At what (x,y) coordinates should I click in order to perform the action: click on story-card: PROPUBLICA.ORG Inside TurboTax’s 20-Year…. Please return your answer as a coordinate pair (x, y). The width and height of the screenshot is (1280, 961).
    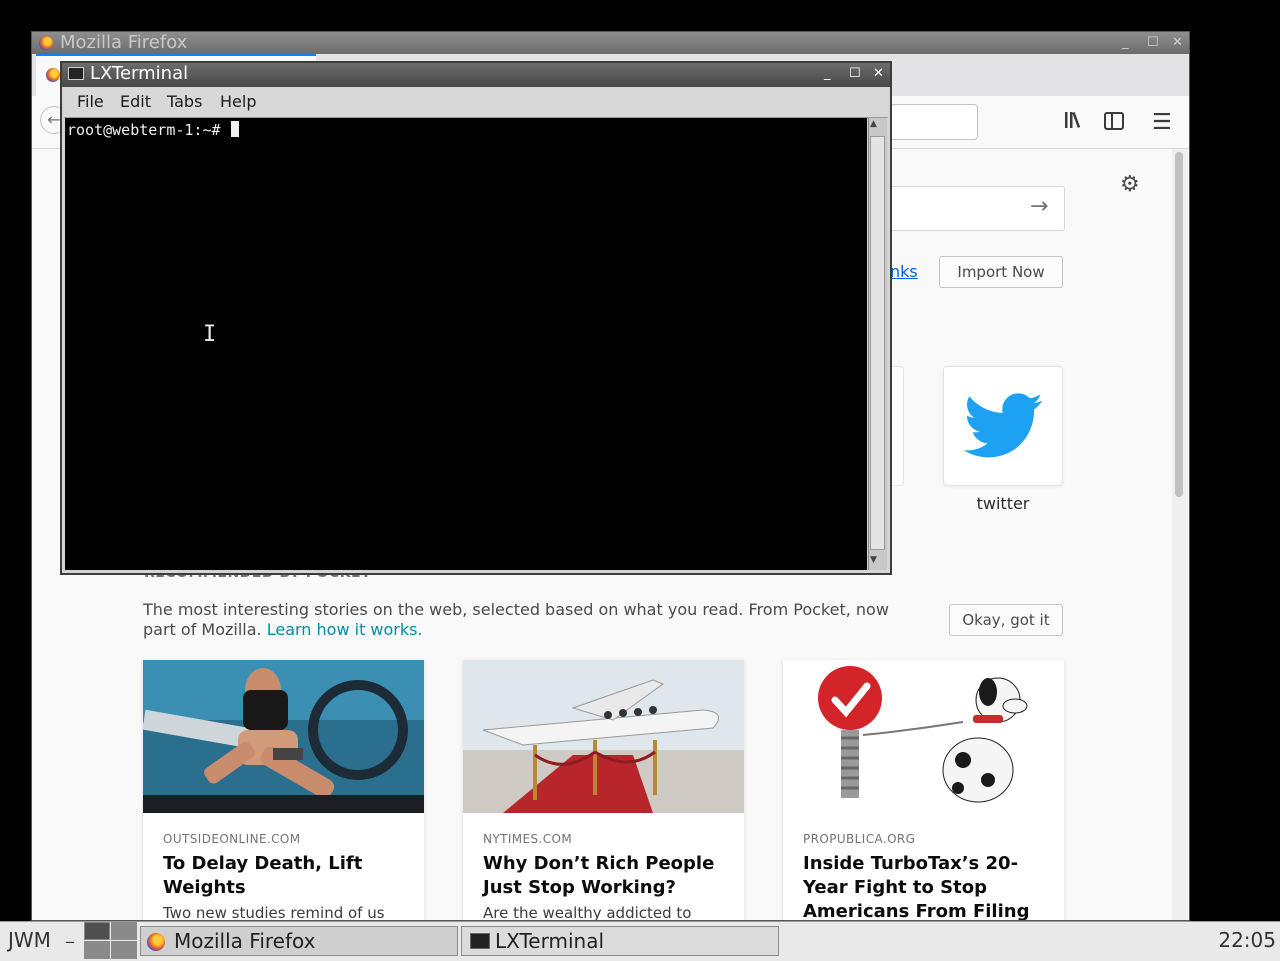
    Looking at the image, I should click on (923, 790).